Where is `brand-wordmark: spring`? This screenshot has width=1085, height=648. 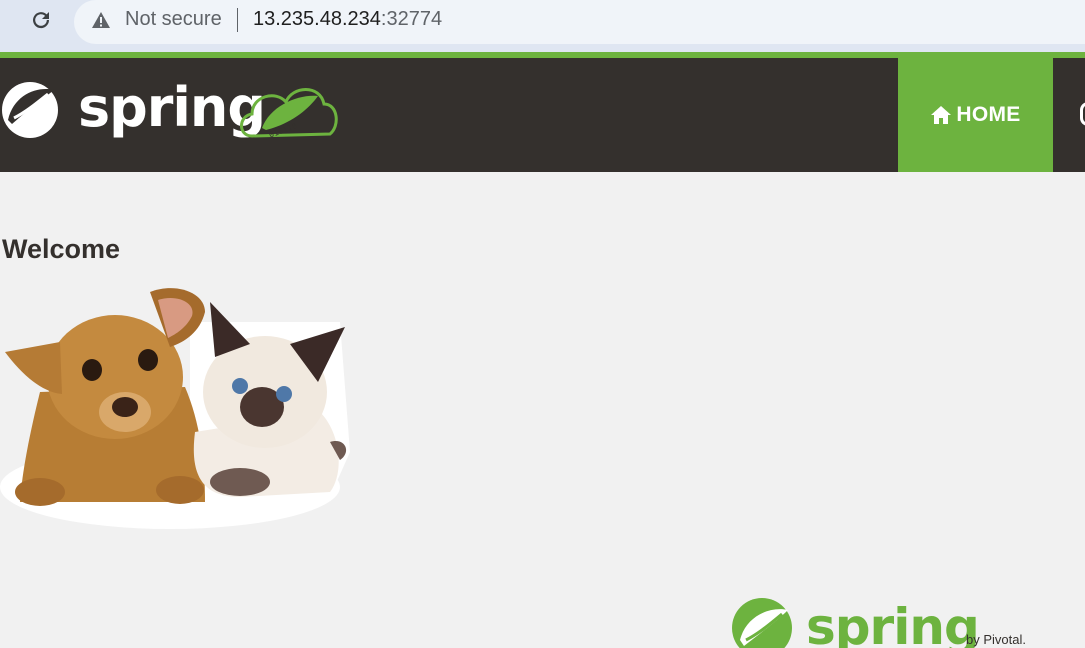
brand-wordmark: spring is located at coordinates (171, 107).